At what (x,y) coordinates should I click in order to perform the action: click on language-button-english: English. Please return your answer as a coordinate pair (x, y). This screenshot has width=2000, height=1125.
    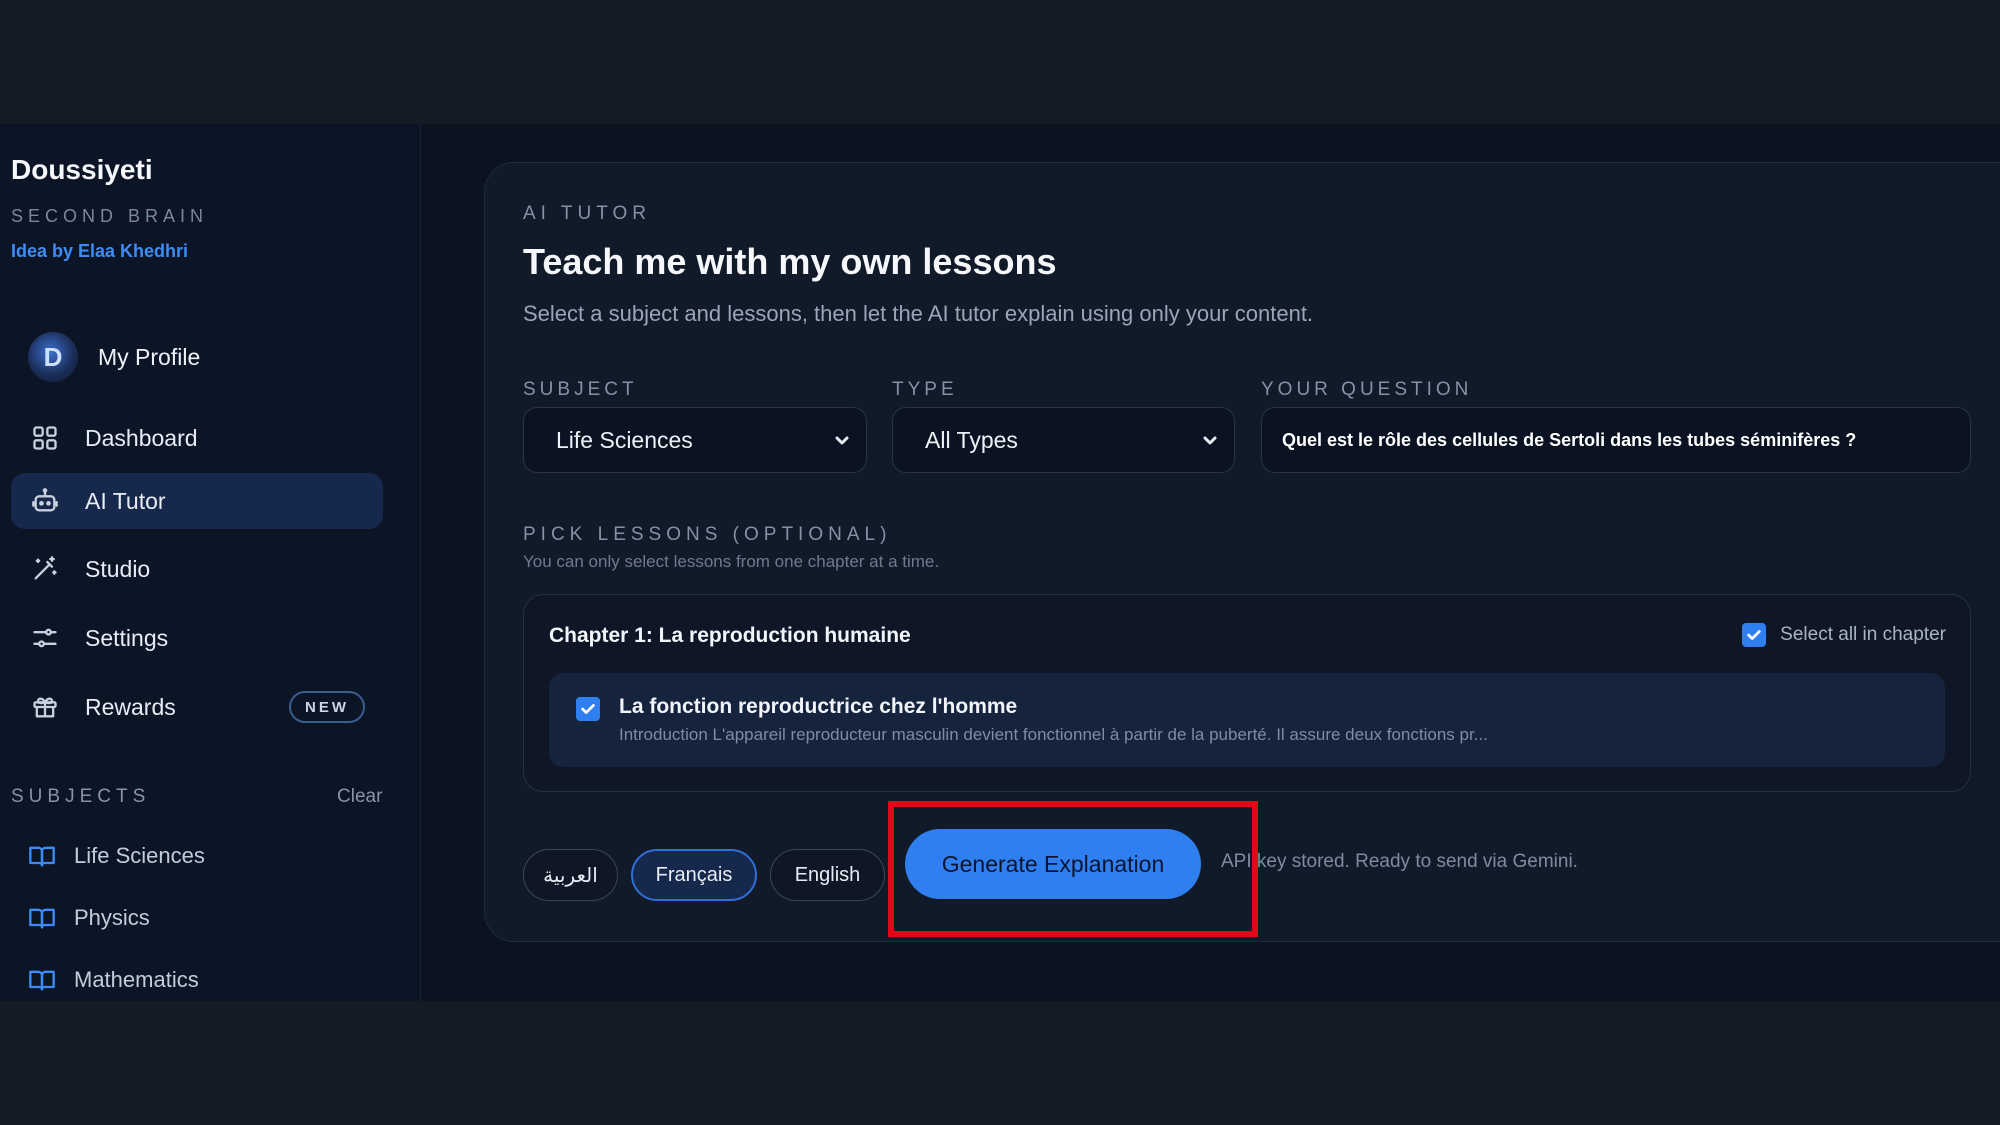
    Looking at the image, I should click on (827, 875).